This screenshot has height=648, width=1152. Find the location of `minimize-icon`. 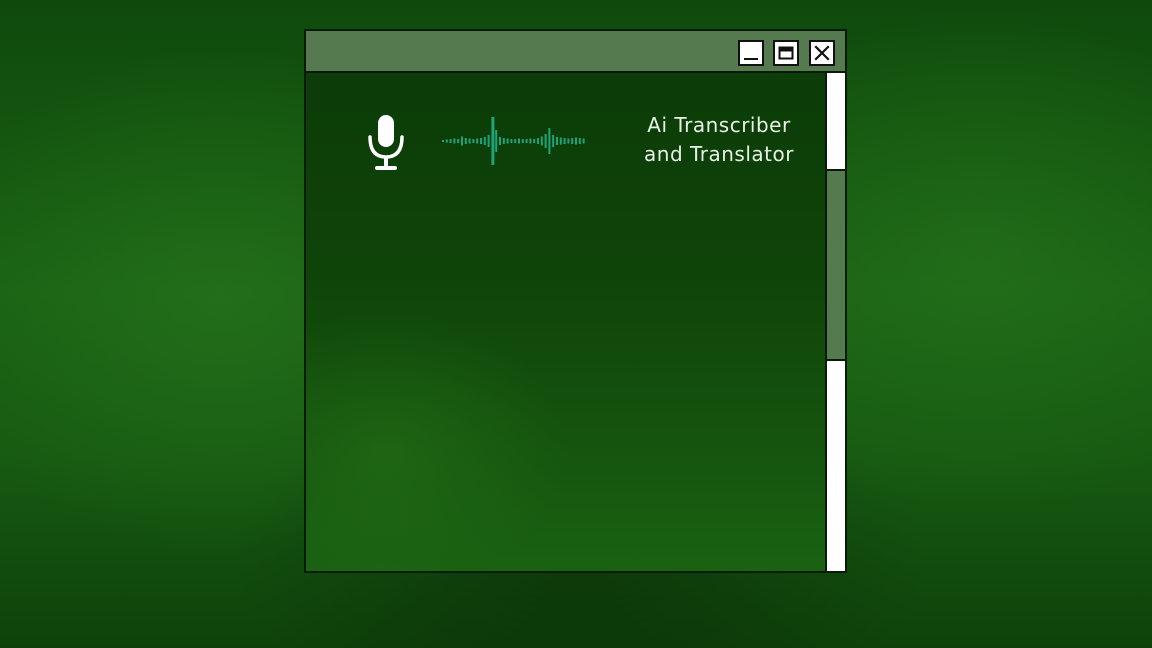

minimize-icon is located at coordinates (751, 59).